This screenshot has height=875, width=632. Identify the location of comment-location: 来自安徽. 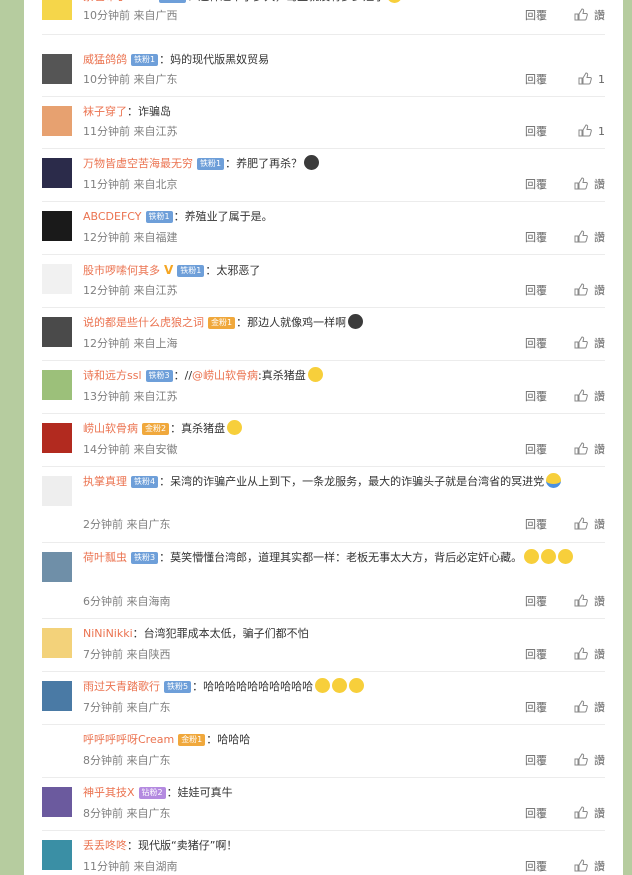
(155, 449).